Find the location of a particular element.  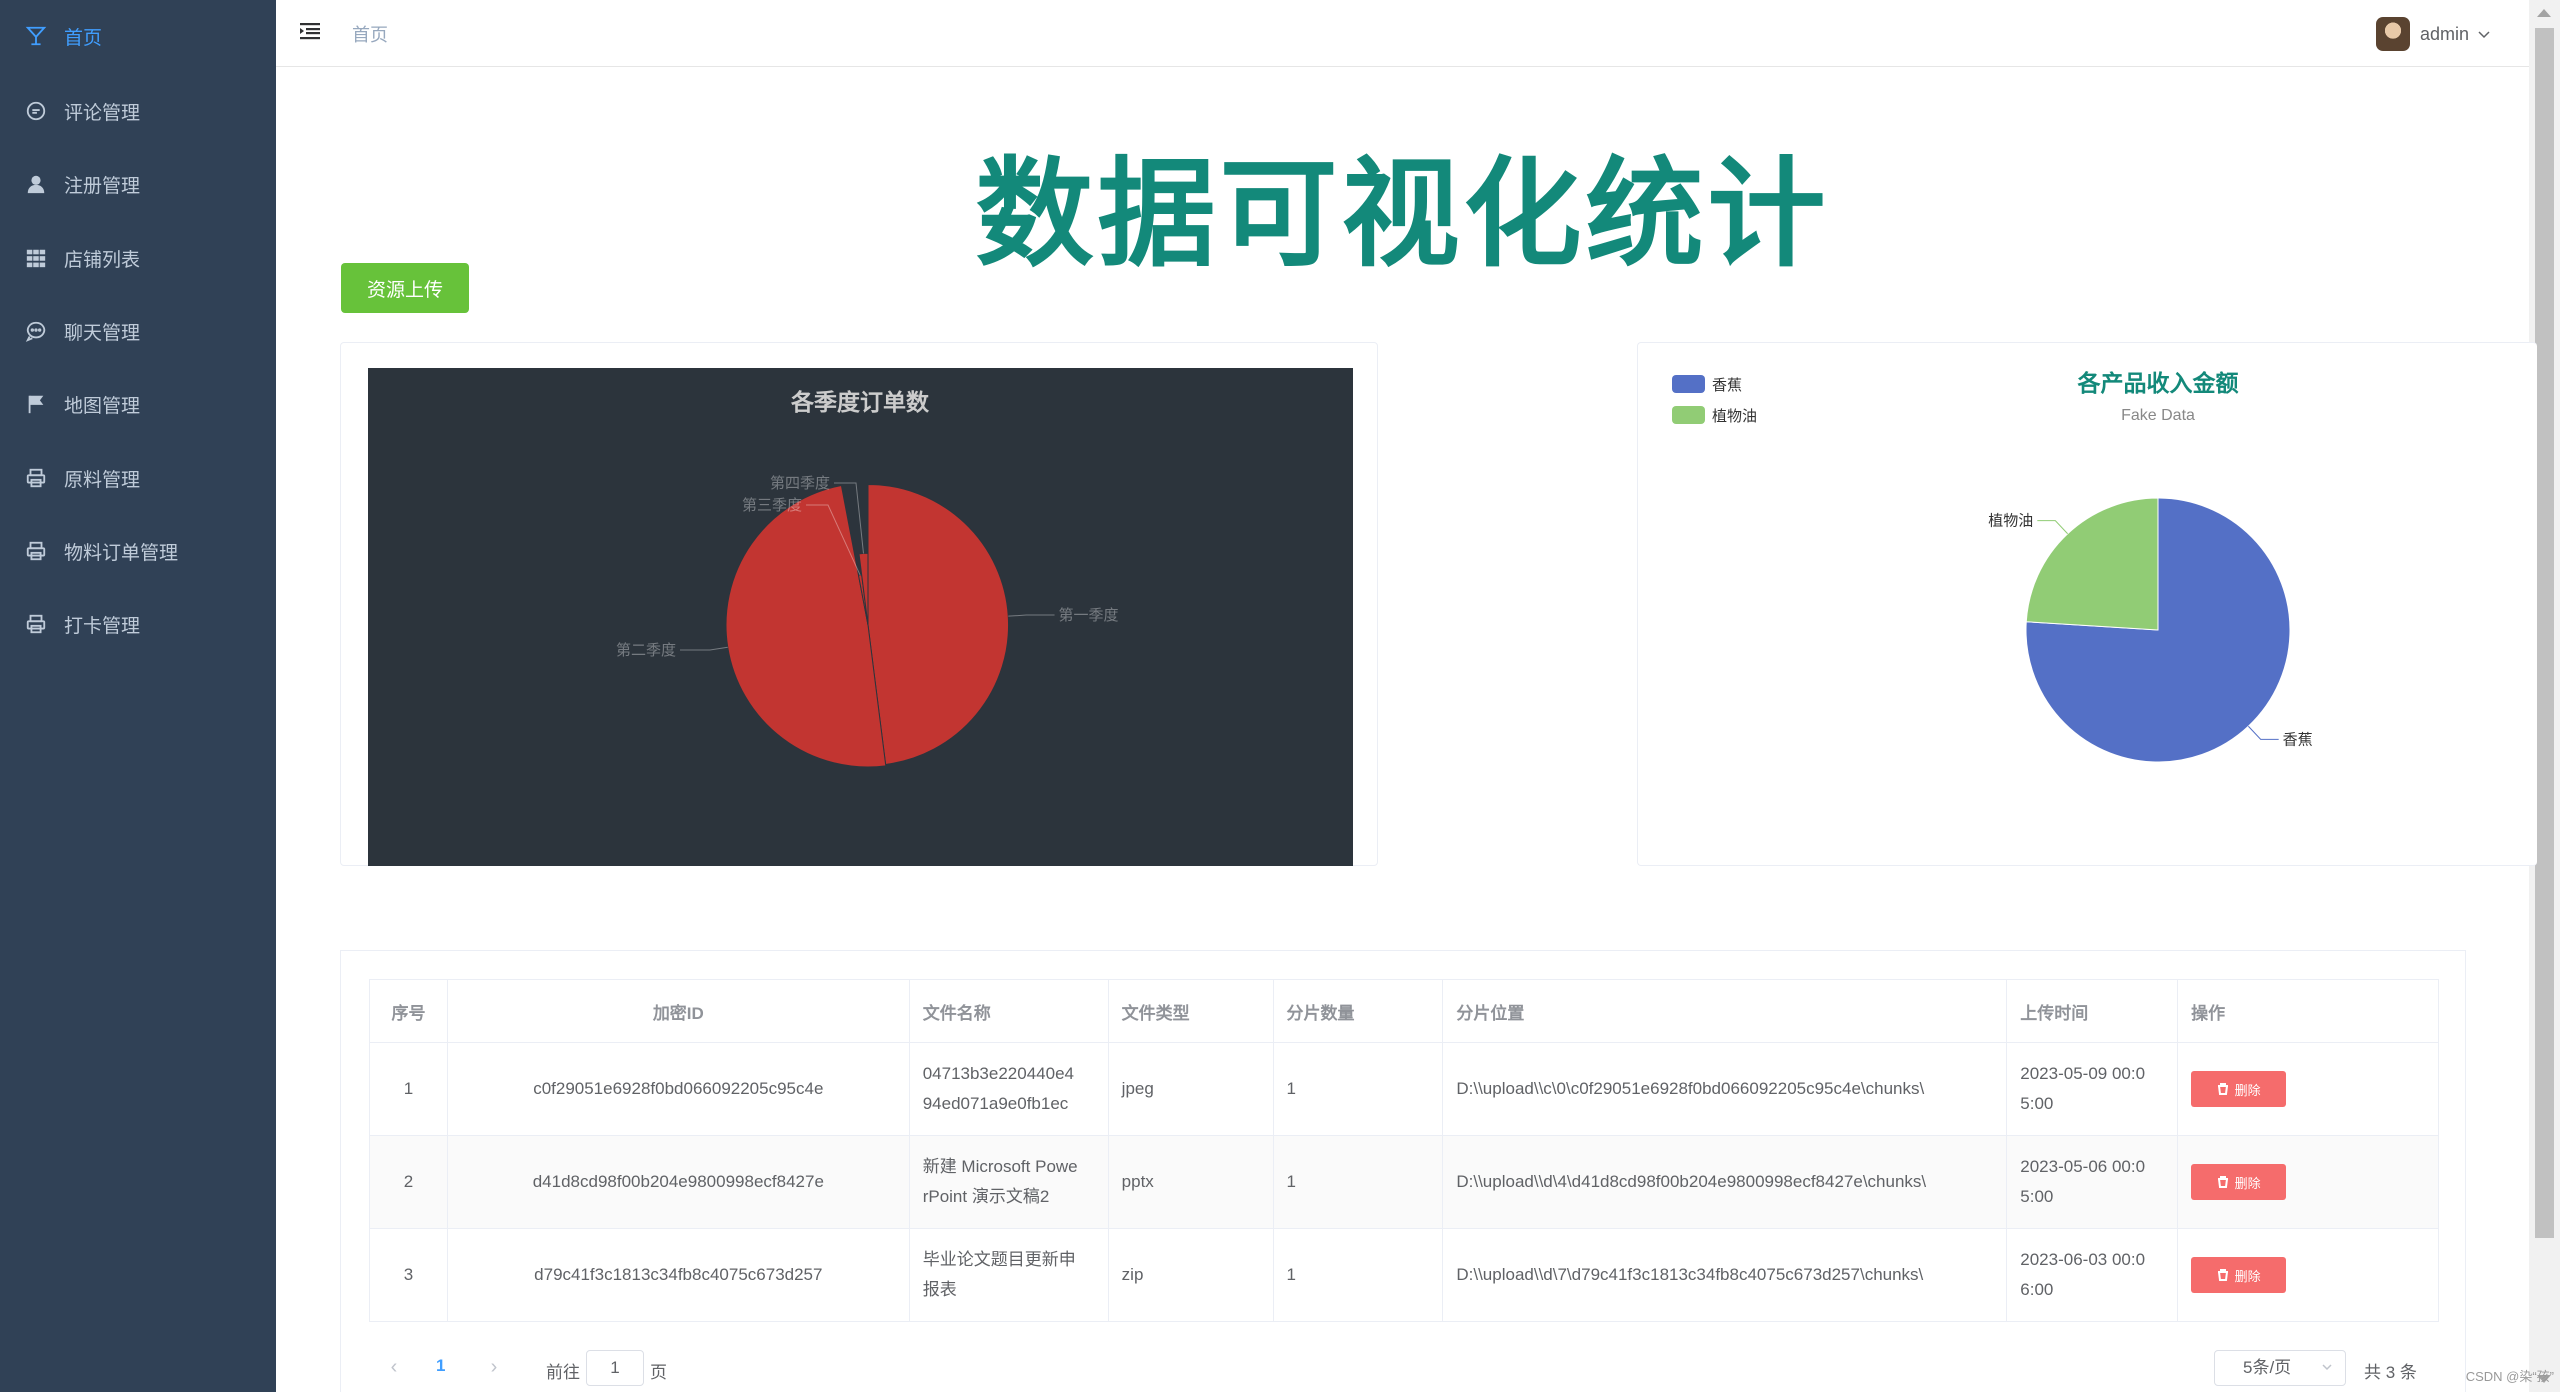

grid-icon is located at coordinates (36, 258).